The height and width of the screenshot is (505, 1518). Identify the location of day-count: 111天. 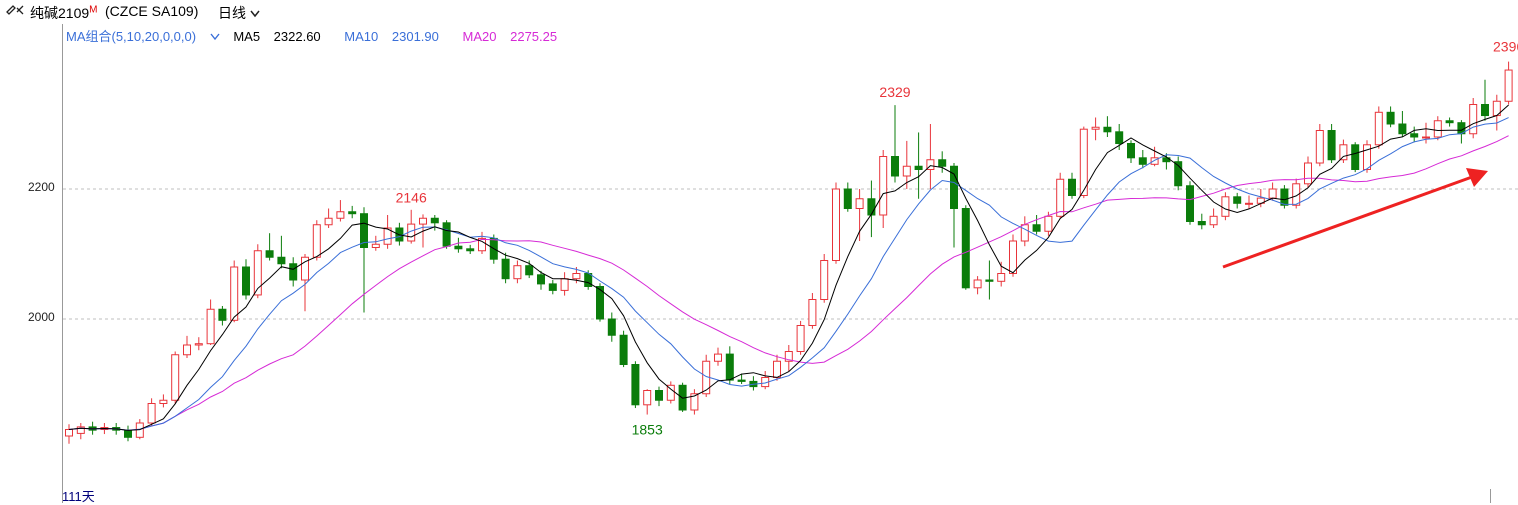
(78, 496).